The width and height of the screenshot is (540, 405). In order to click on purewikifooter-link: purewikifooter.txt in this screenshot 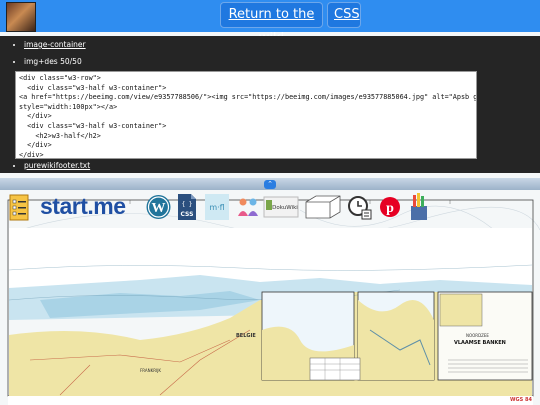, I will do `click(57, 165)`.